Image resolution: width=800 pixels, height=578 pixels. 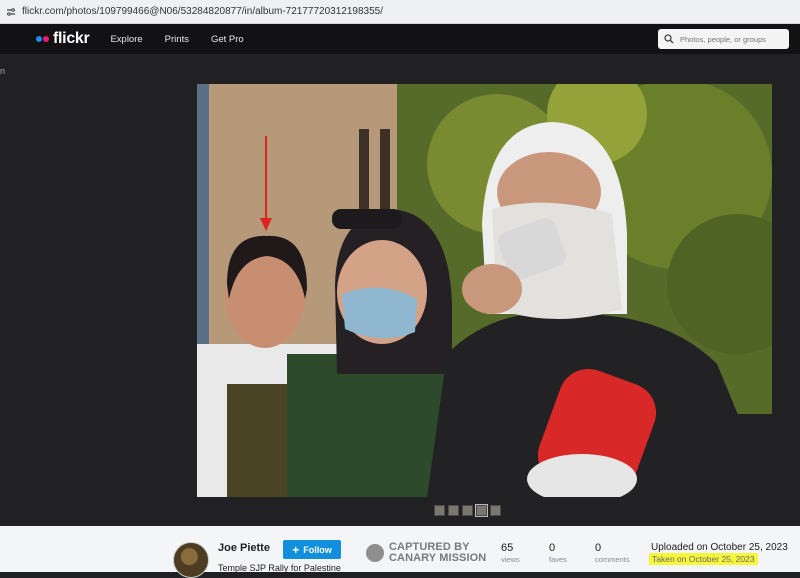 What do you see at coordinates (732, 39) in the screenshot?
I see `search-input` at bounding box center [732, 39].